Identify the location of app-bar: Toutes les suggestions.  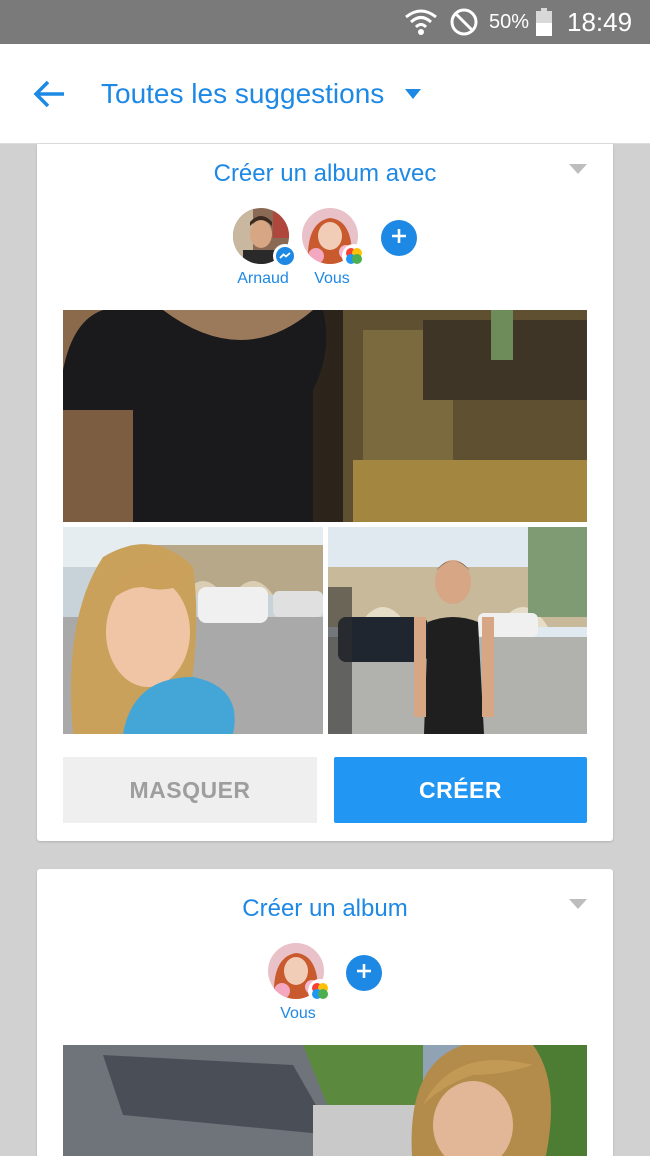
(325, 94).